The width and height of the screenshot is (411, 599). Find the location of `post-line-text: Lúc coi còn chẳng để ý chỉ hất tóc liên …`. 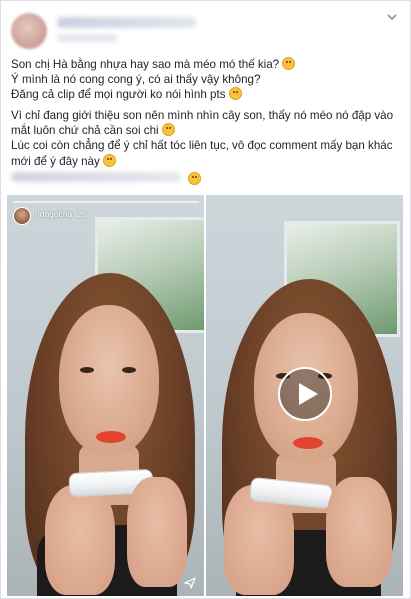

post-line-text: Lúc coi còn chẳng để ý chỉ hất tóc liên … is located at coordinates (202, 145).